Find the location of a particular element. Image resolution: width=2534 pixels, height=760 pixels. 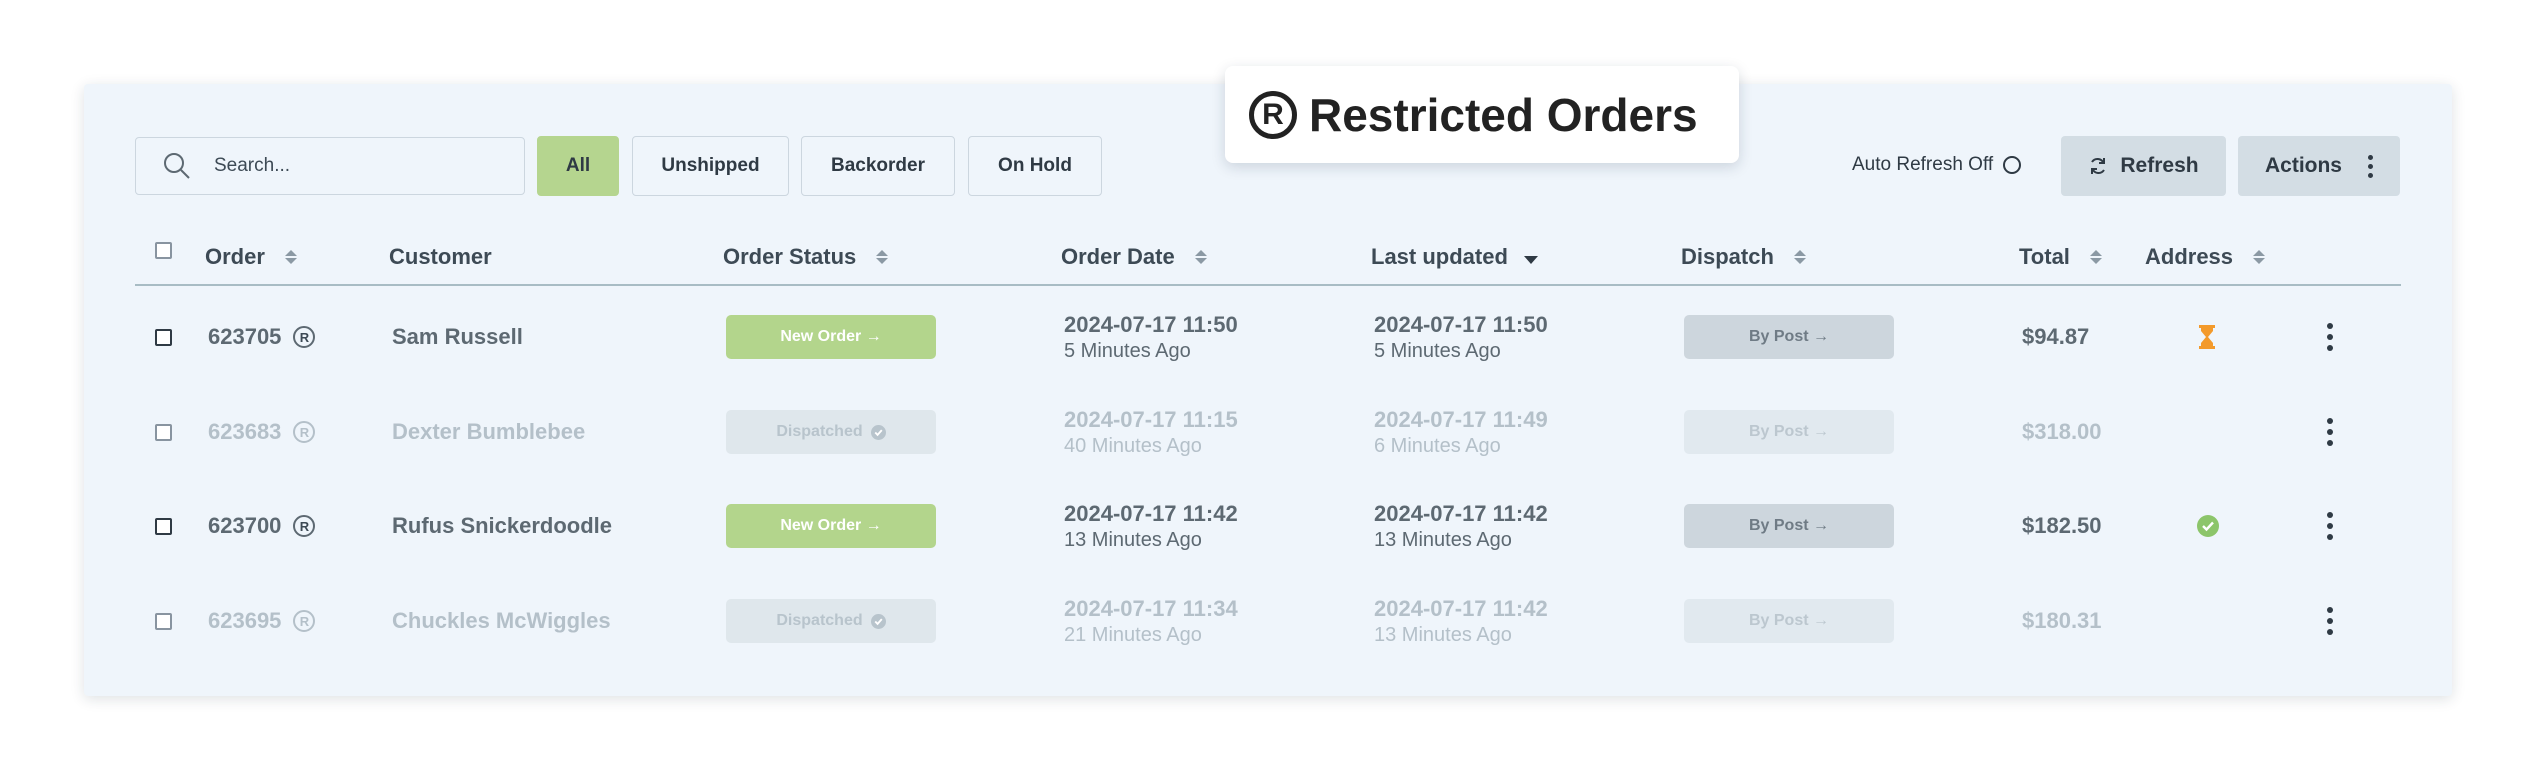

search-input is located at coordinates (354, 166).